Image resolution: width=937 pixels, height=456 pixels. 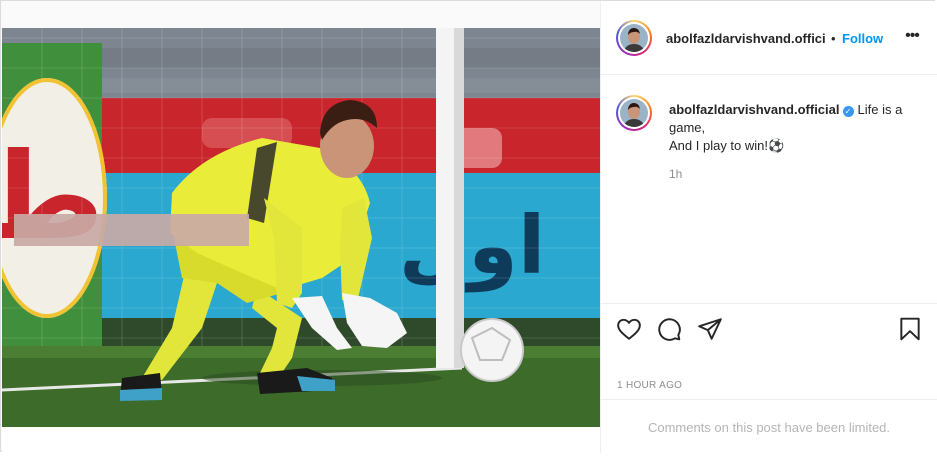 What do you see at coordinates (769, 328) in the screenshot?
I see `action-bar` at bounding box center [769, 328].